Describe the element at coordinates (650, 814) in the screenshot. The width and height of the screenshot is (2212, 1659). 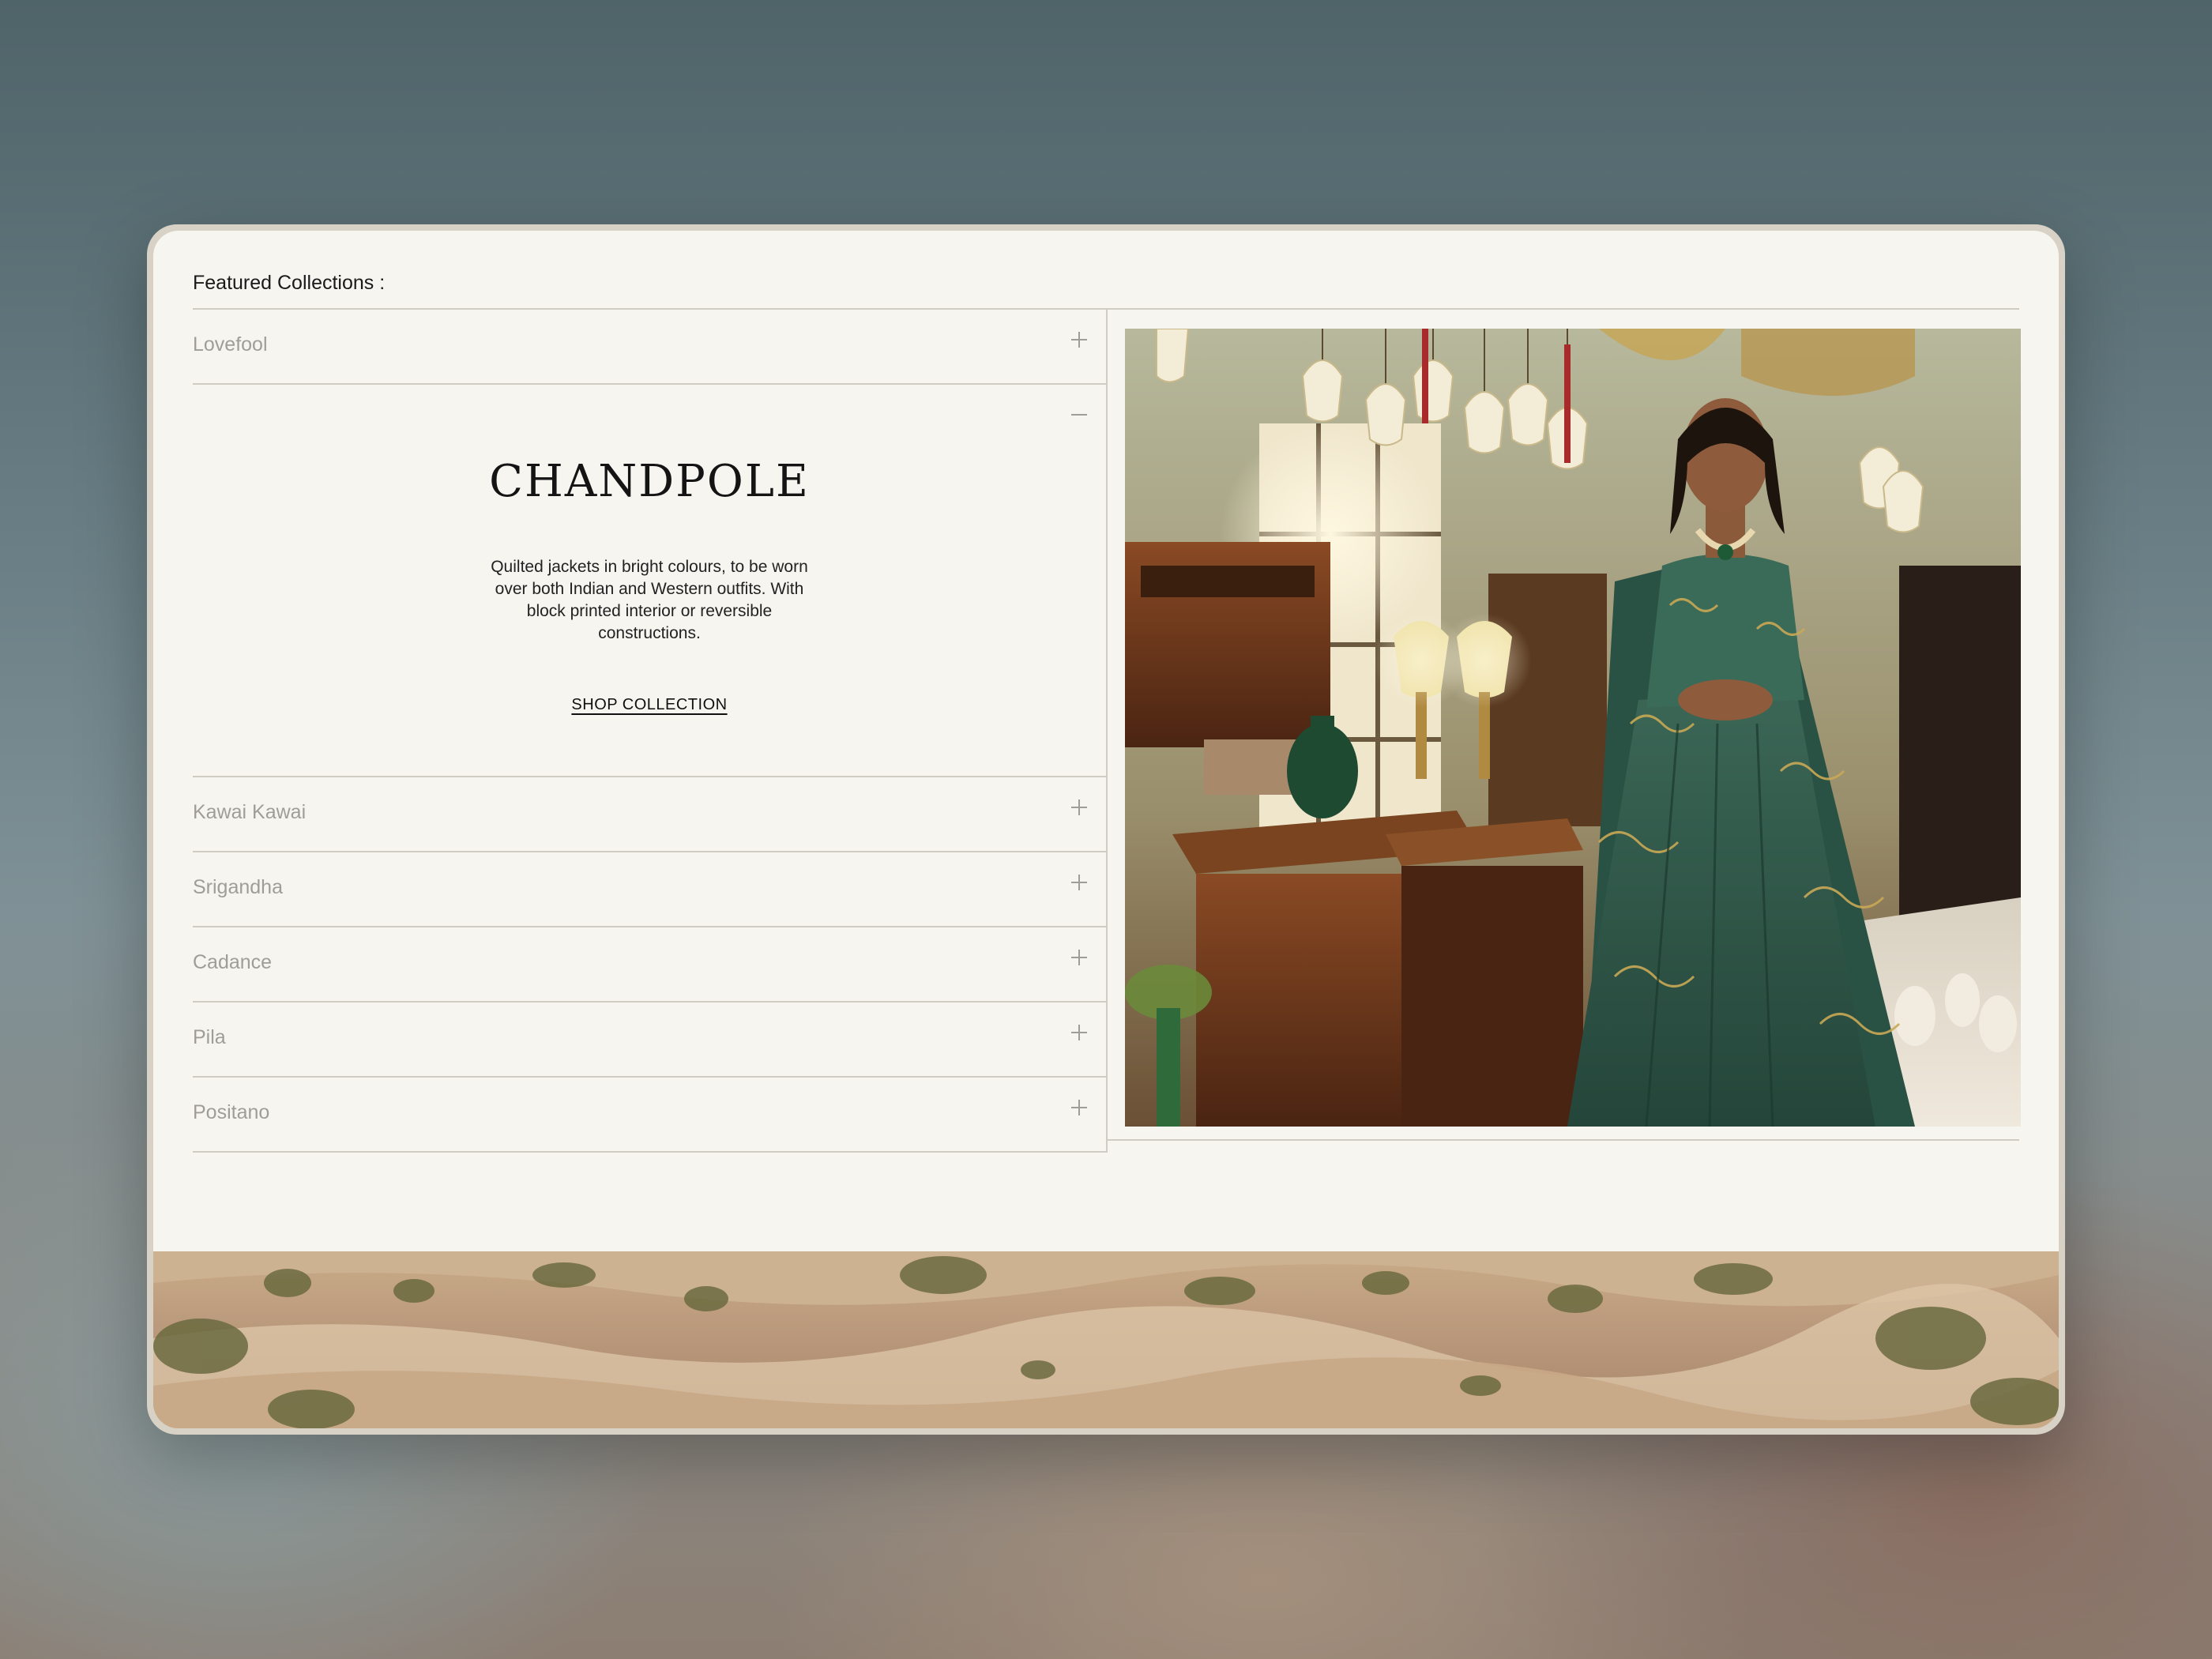
I see `accordion-item-kawai-kawai: Kawai Kawai` at that location.